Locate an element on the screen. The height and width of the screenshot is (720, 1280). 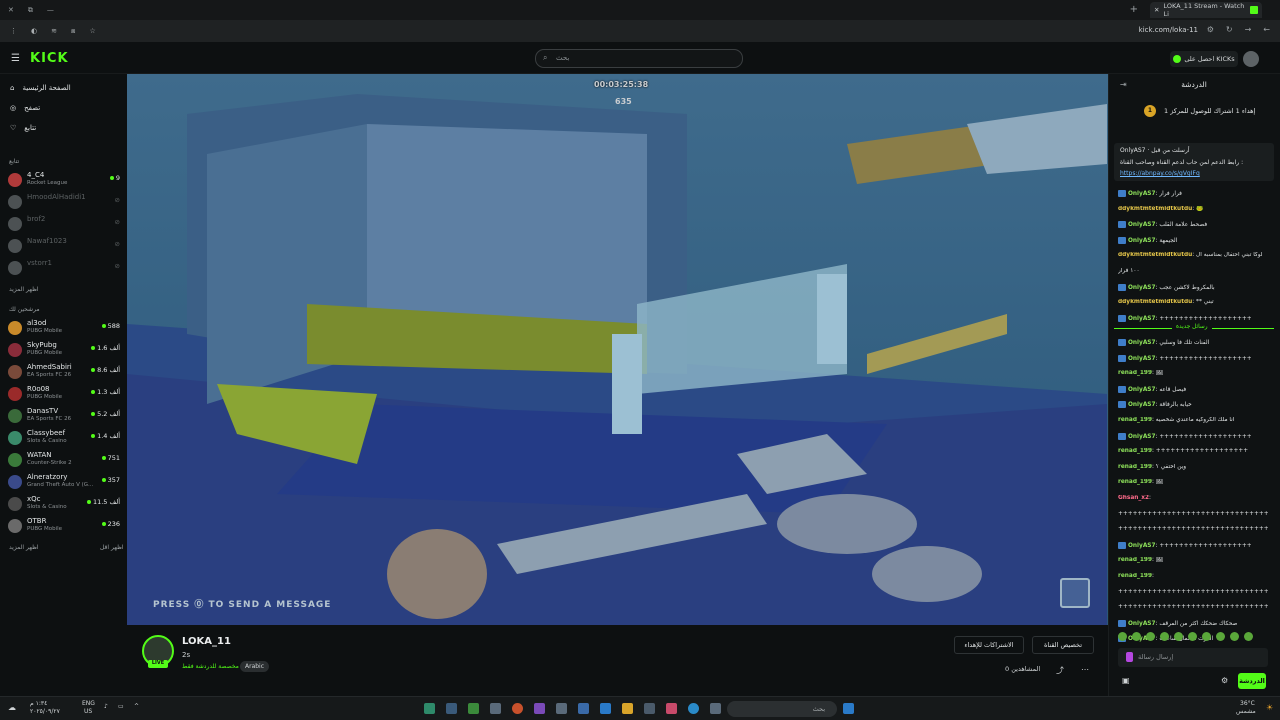
language-tag: Arabic is located at coordinates (255, 666).